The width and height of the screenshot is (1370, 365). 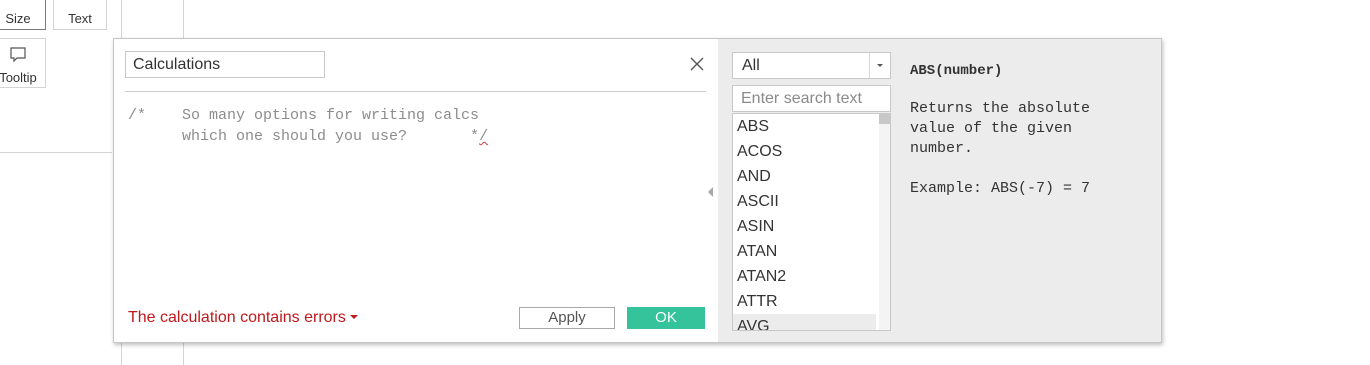 I want to click on function-list-item: ASCII, so click(x=804, y=201).